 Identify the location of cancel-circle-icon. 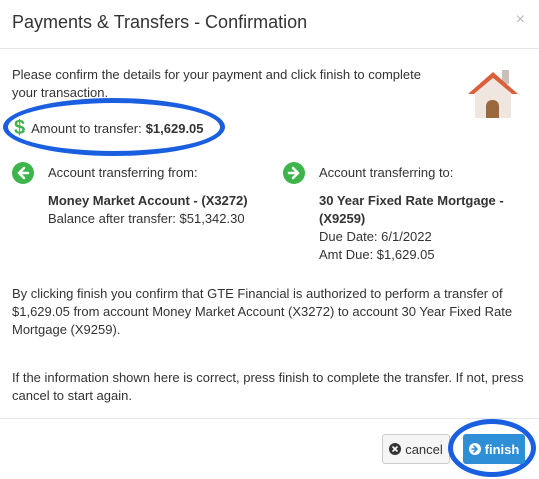
(395, 449).